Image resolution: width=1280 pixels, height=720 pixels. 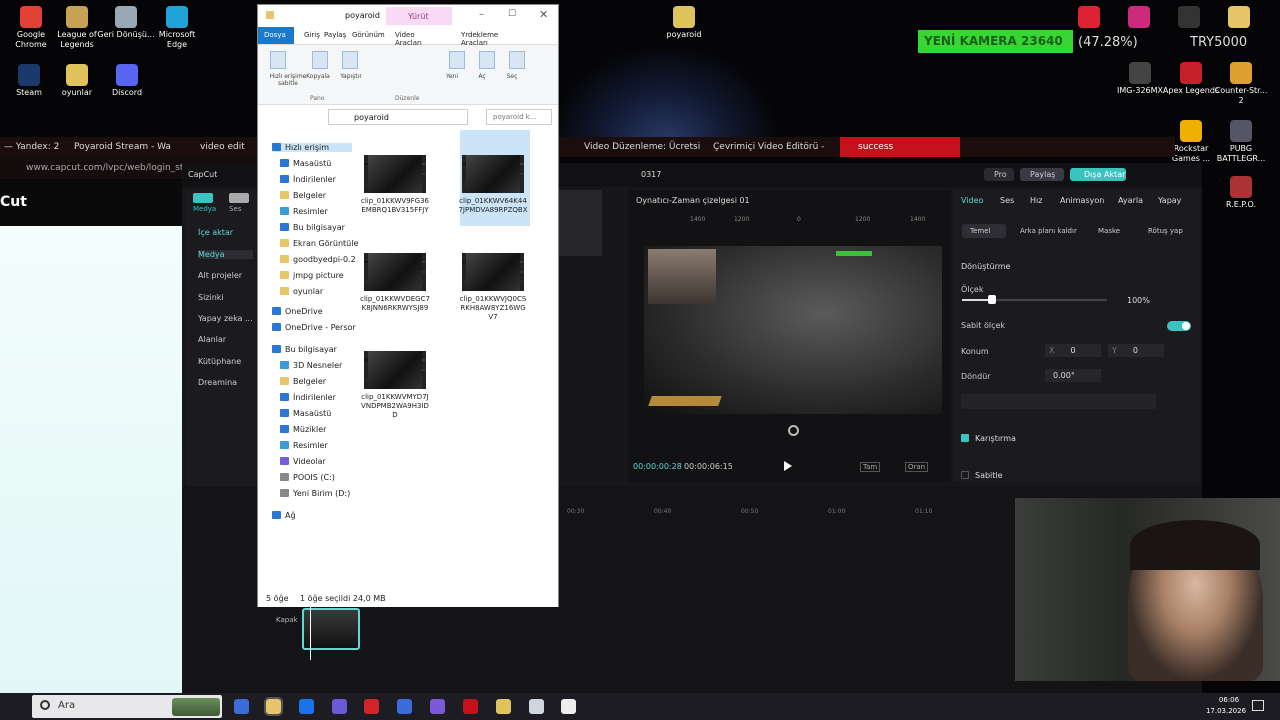 I want to click on prop-subtab: Temel, so click(x=984, y=231).